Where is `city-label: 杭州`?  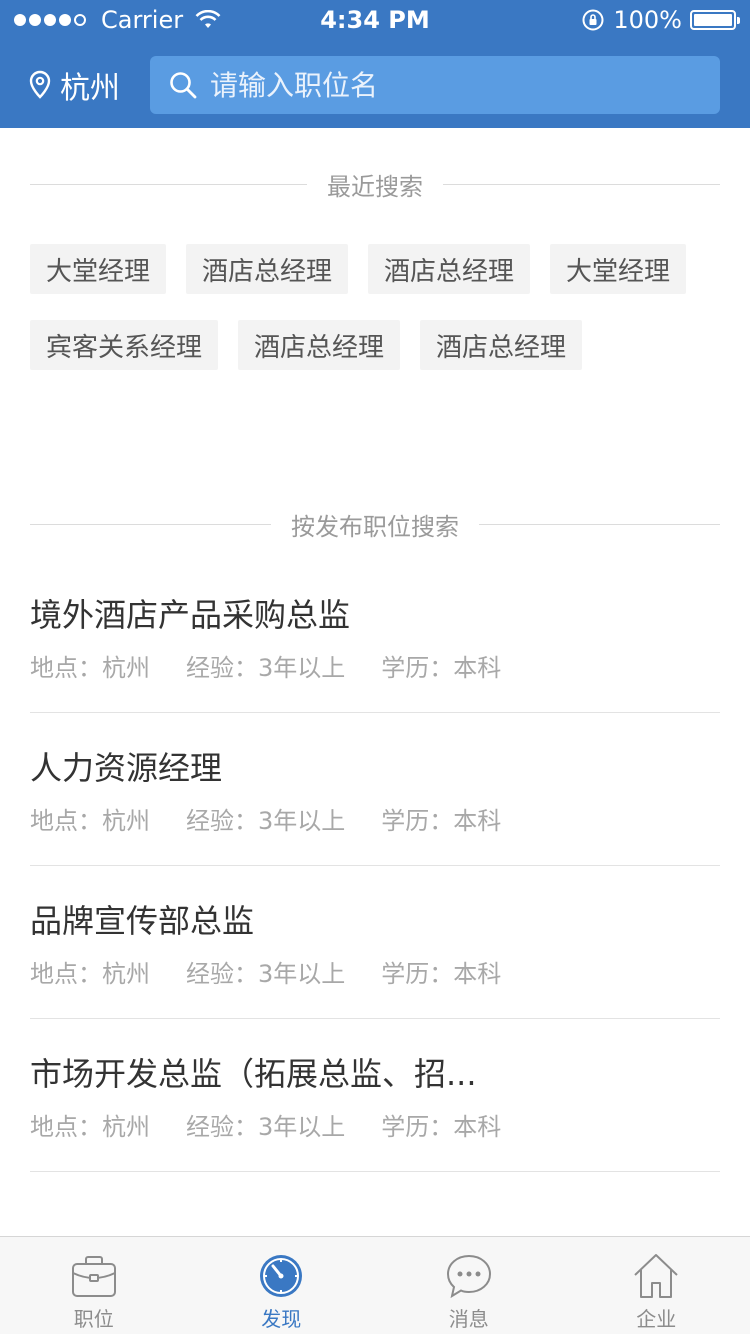 city-label: 杭州 is located at coordinates (90, 88).